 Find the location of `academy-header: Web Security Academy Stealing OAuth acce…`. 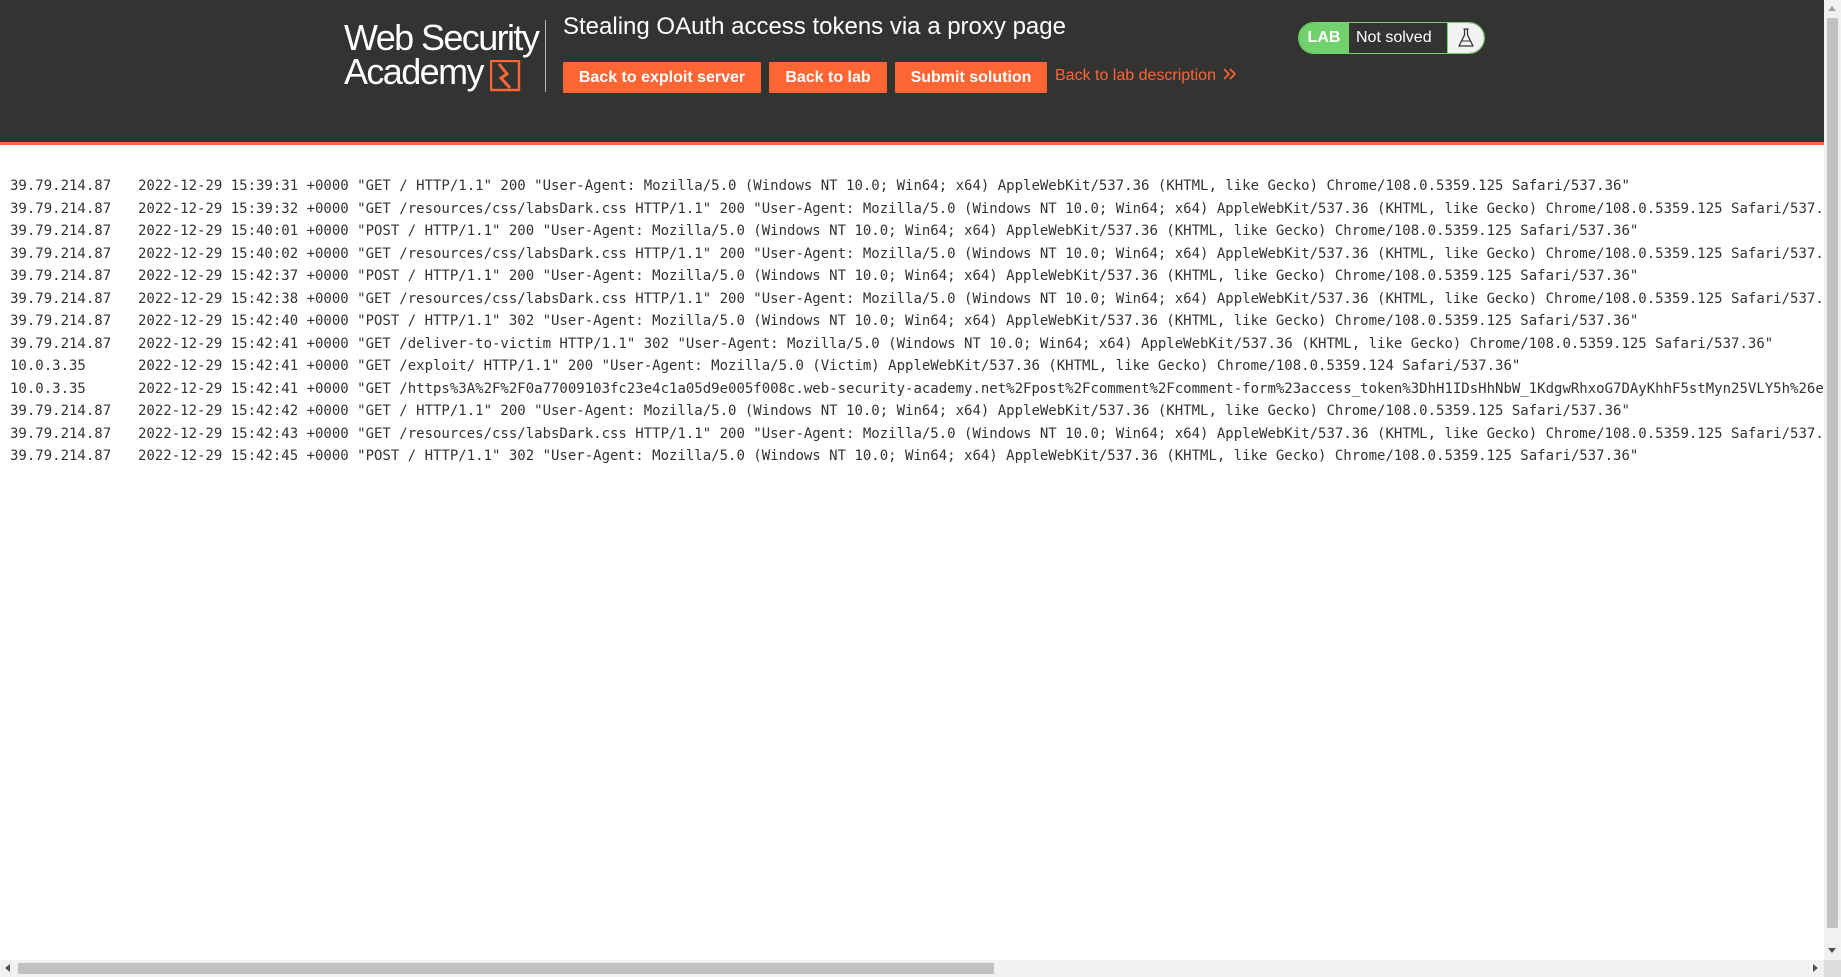

academy-header: Web Security Academy Stealing OAuth acce… is located at coordinates (912, 72).